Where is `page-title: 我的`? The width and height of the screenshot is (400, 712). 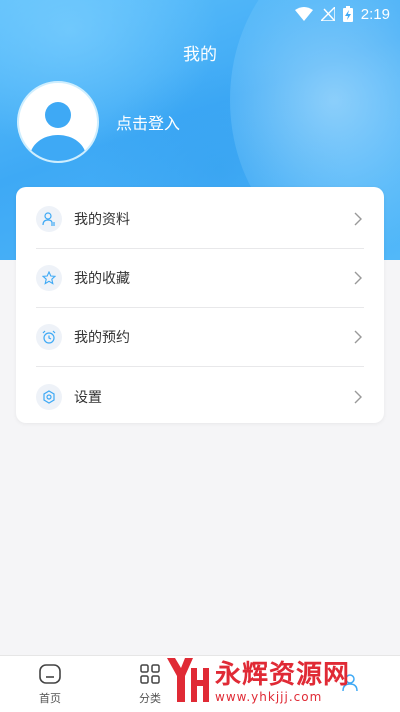
page-title: 我的 is located at coordinates (200, 55).